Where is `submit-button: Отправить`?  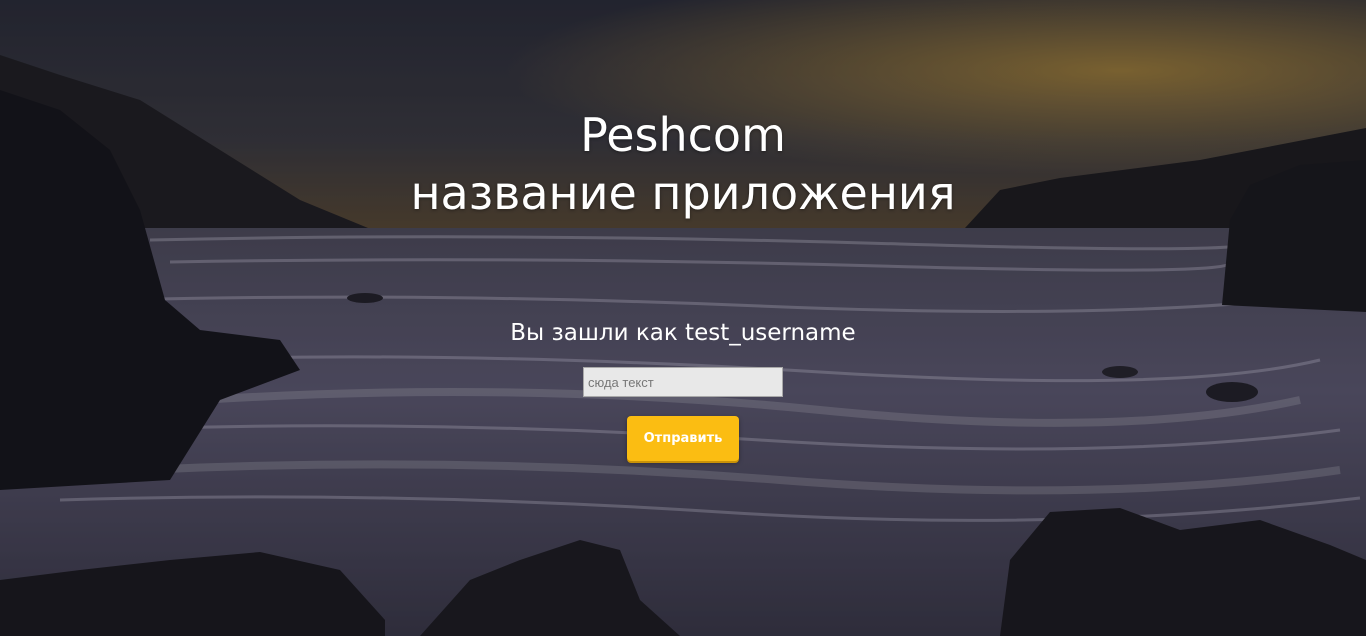 submit-button: Отправить is located at coordinates (683, 438).